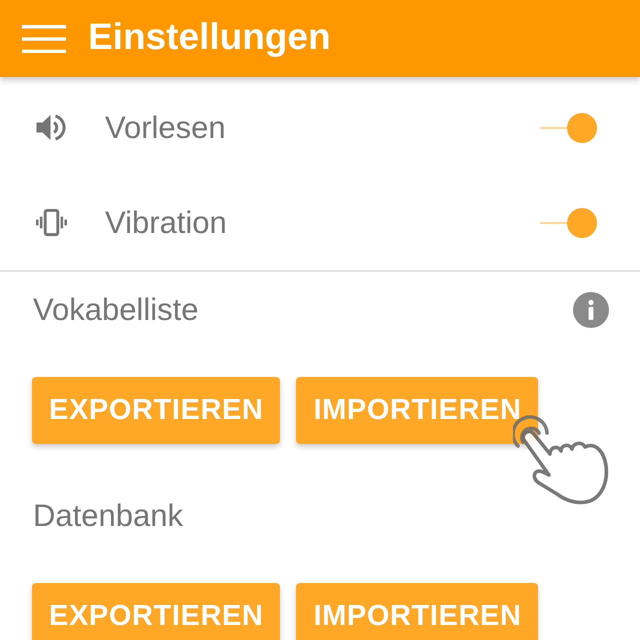  What do you see at coordinates (44, 38) in the screenshot?
I see `menu-icon` at bounding box center [44, 38].